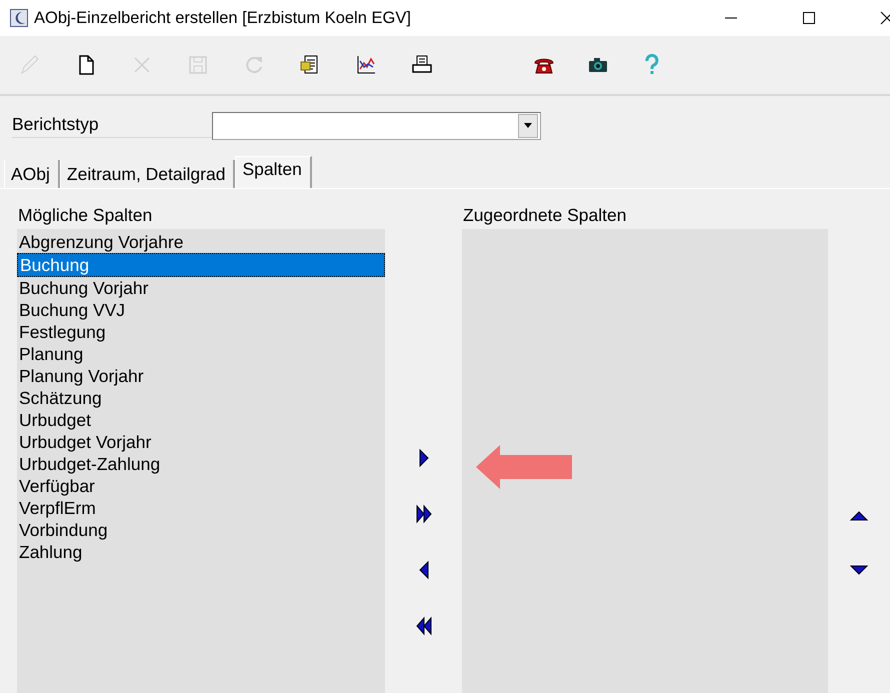  I want to click on list-item: Planung Vorjahr, so click(201, 376).